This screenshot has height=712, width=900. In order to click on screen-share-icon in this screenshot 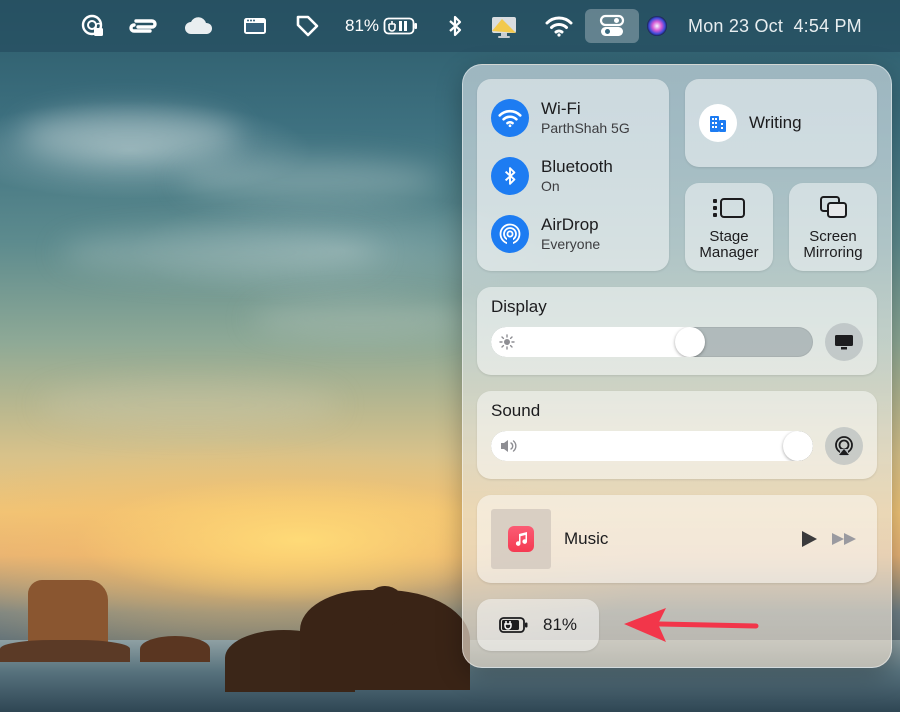, I will do `click(504, 26)`.